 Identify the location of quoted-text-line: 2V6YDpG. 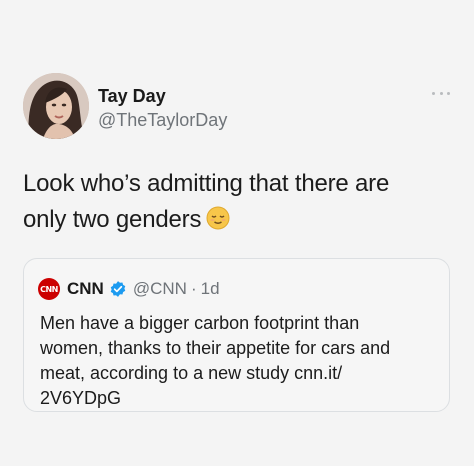
(81, 398).